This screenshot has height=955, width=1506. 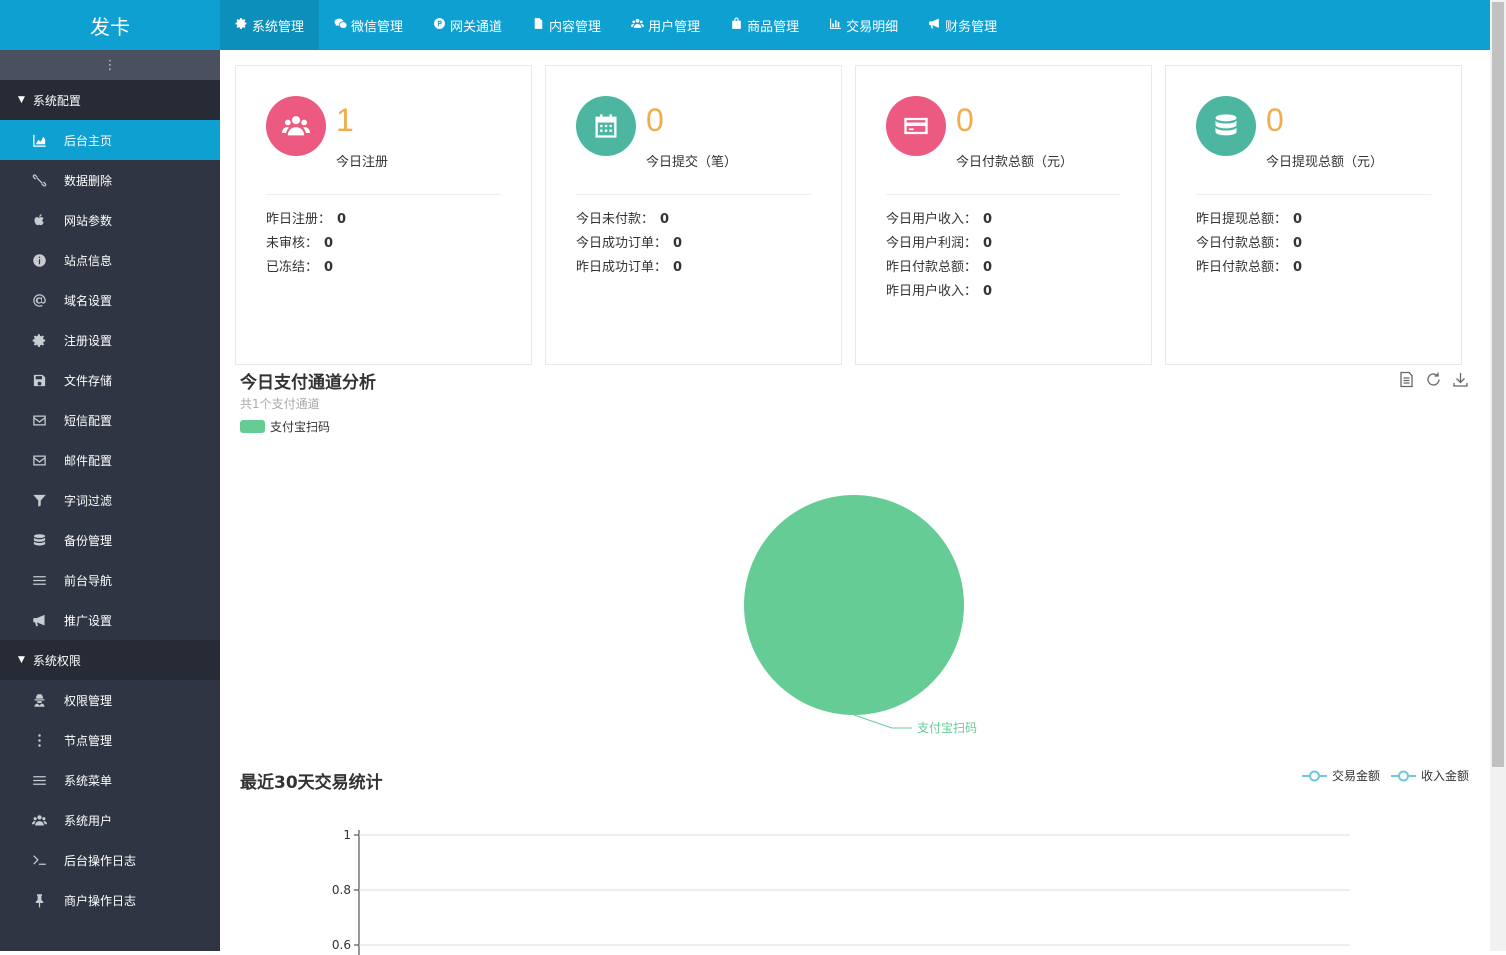 What do you see at coordinates (110, 900) in the screenshot?
I see `sidebar-item: 商户操作日志` at bounding box center [110, 900].